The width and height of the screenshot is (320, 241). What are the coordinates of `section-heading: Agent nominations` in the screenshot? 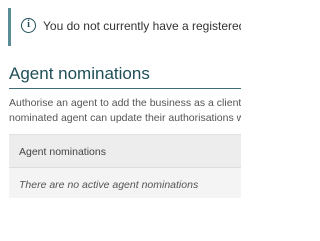 It's located at (79, 73).